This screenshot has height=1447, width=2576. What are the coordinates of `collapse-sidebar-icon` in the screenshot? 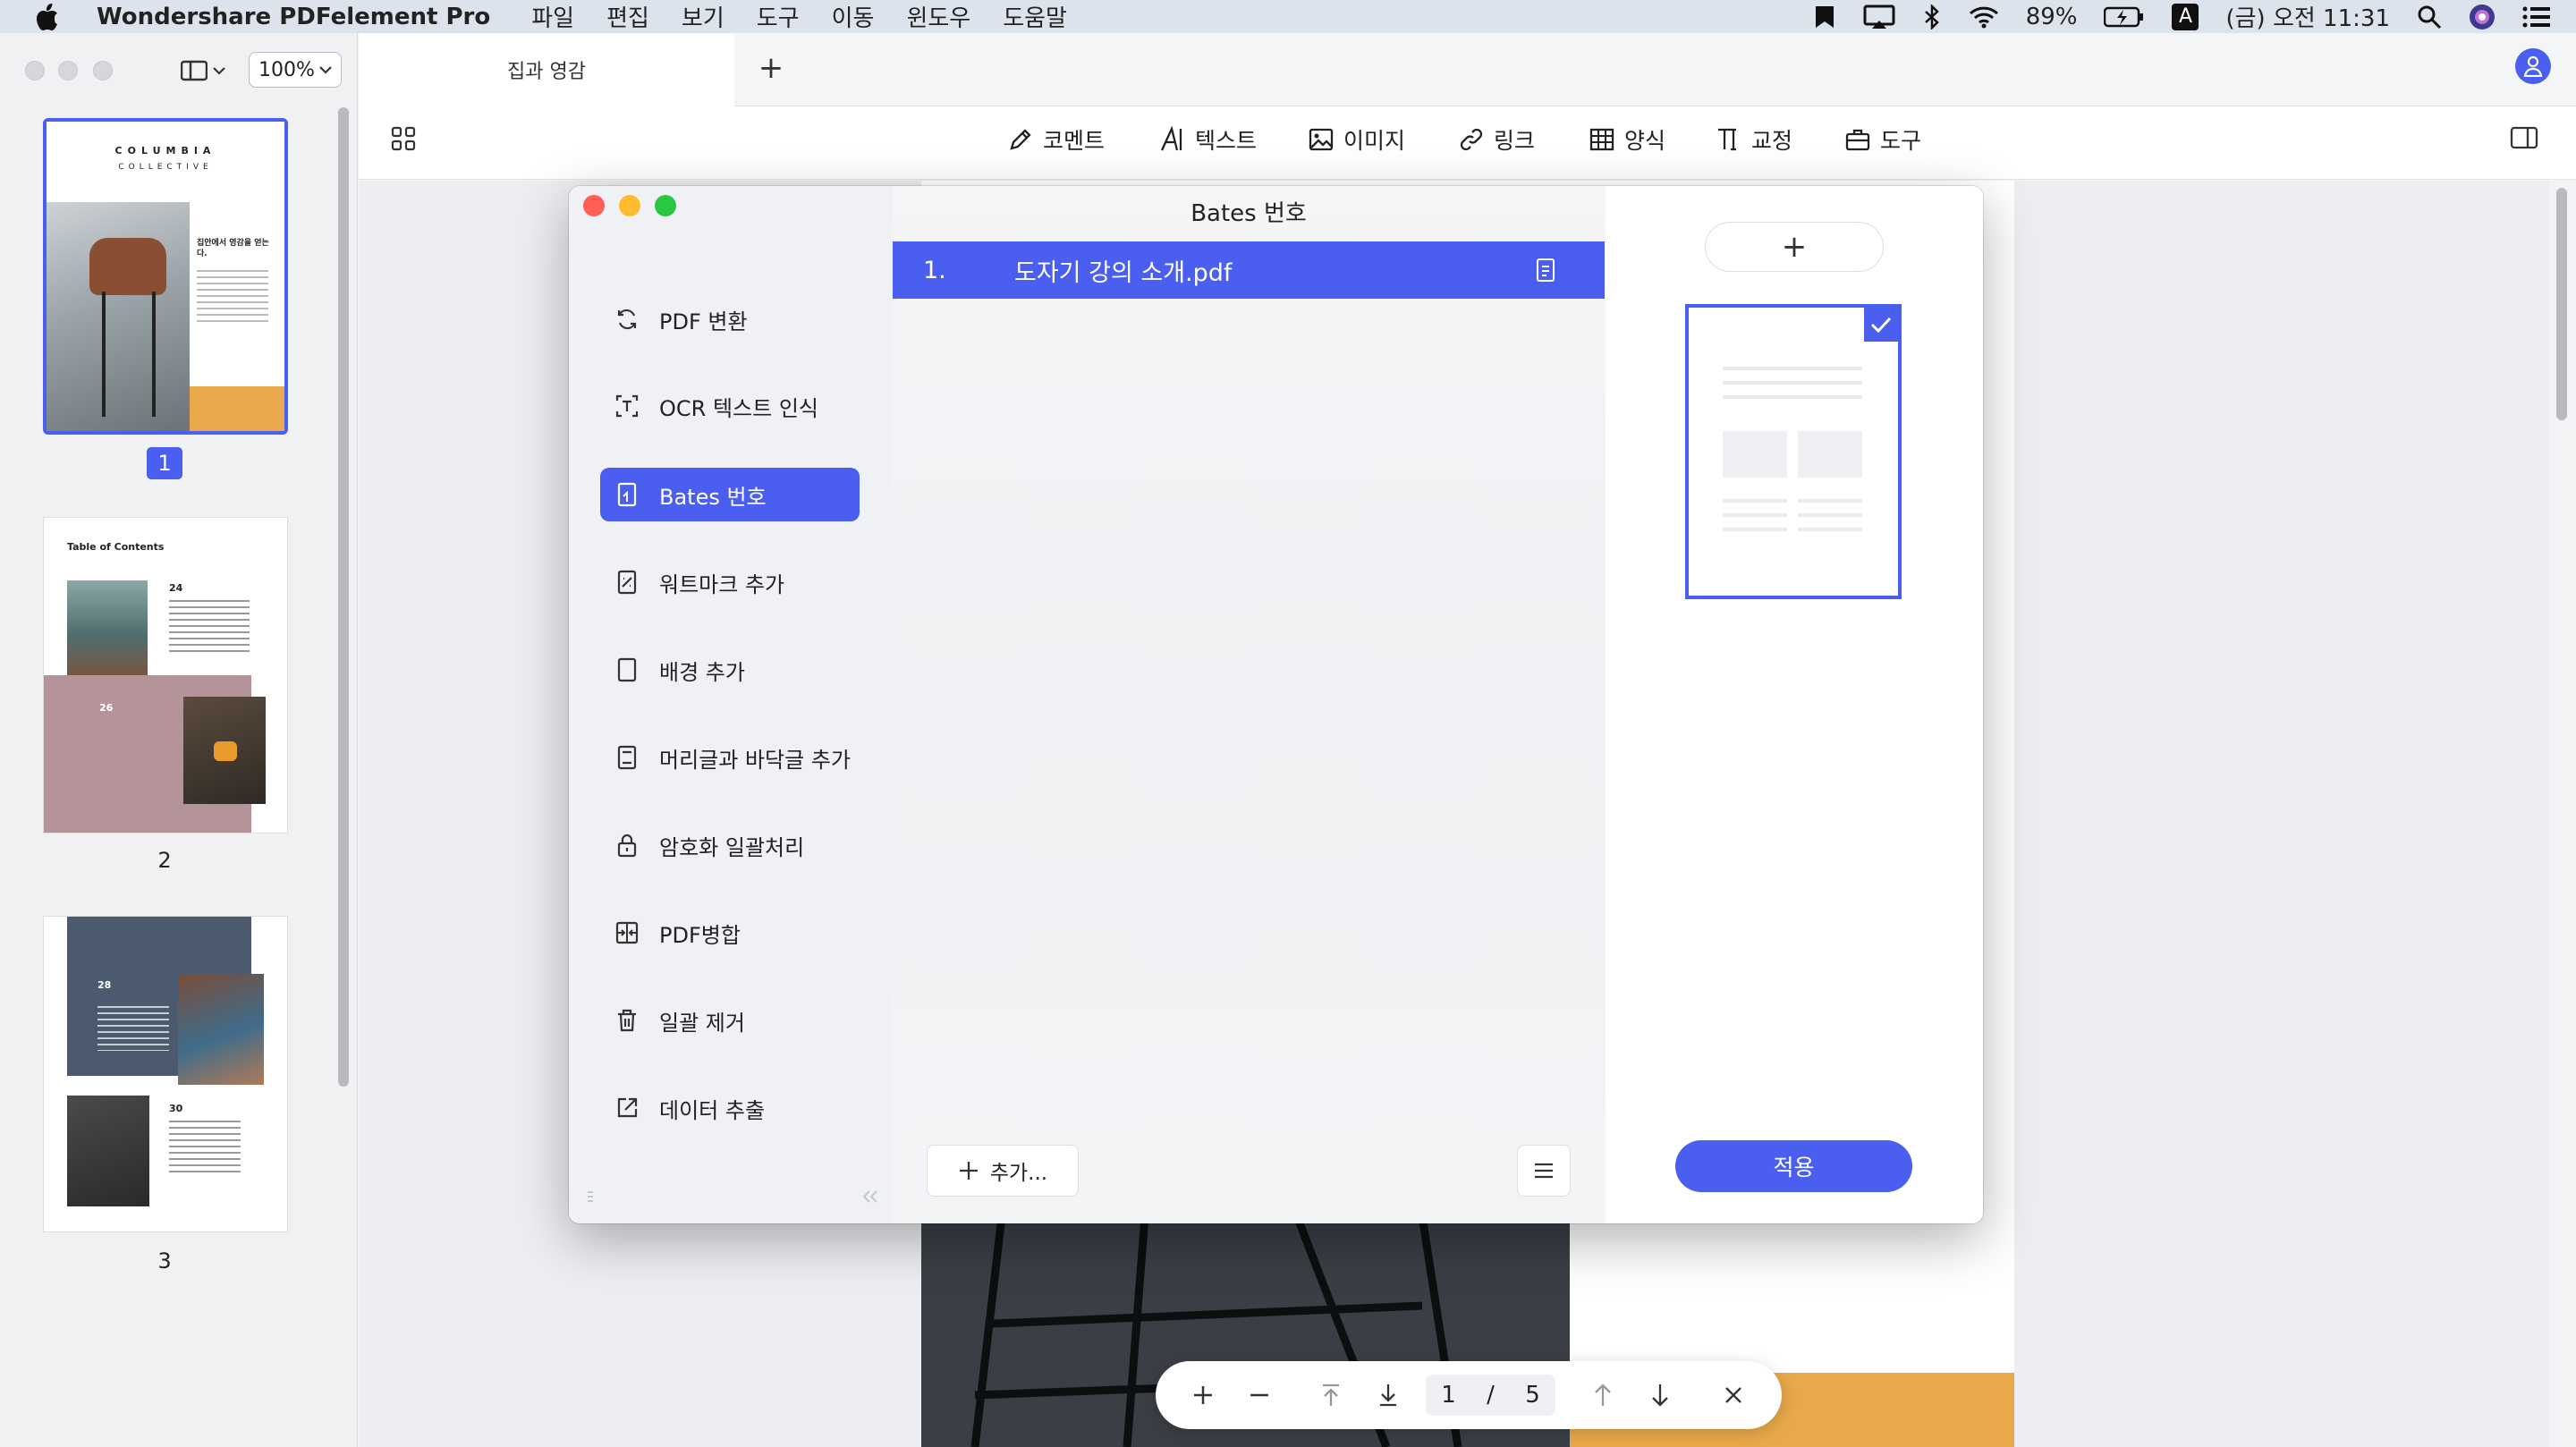 It's located at (870, 1198).